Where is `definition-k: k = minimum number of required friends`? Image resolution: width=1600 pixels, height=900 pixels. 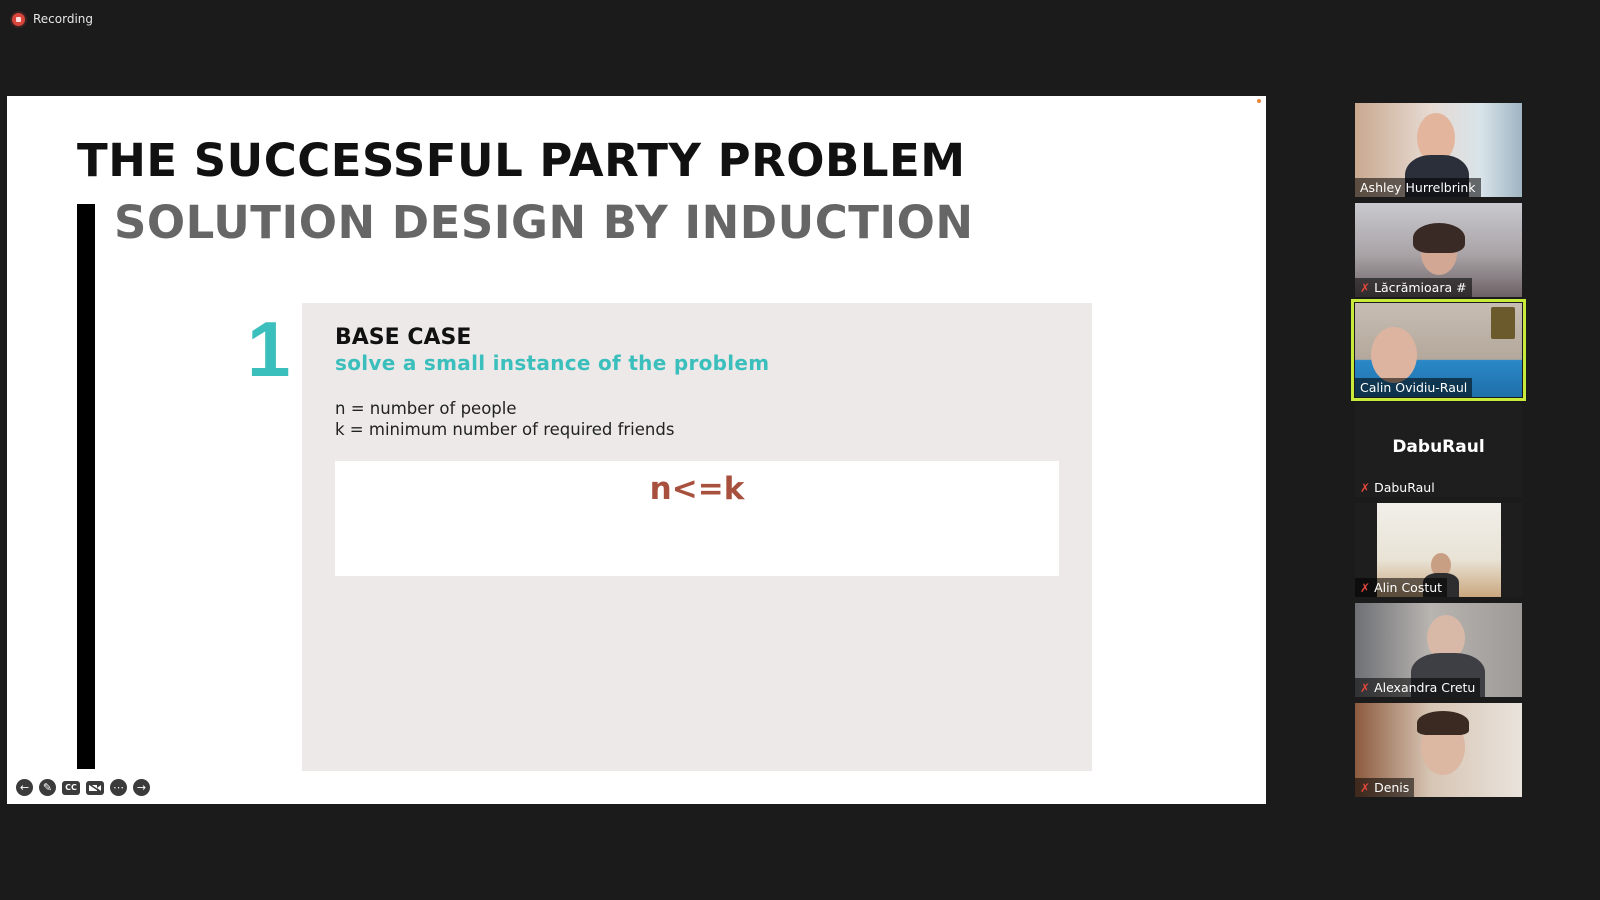
definition-k: k = minimum number of required friends is located at coordinates (505, 429).